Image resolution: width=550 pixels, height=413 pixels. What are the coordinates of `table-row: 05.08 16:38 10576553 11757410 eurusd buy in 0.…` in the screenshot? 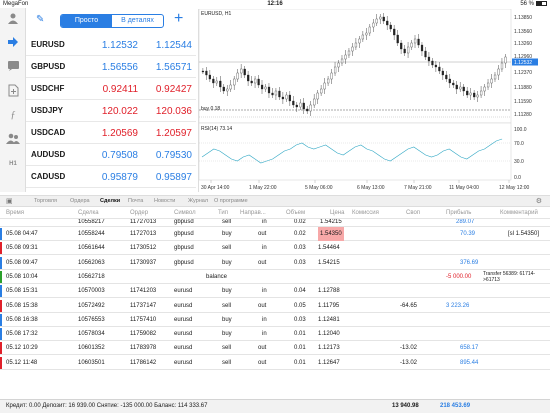 It's located at (275, 320).